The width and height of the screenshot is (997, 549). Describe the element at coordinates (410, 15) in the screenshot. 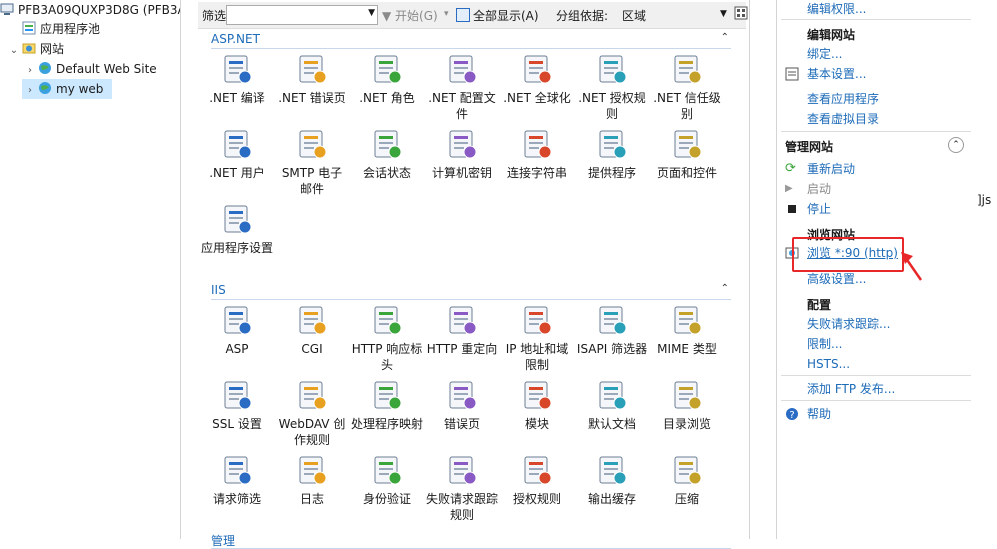

I see `start-filter-button: ▼ 开始(G)` at that location.